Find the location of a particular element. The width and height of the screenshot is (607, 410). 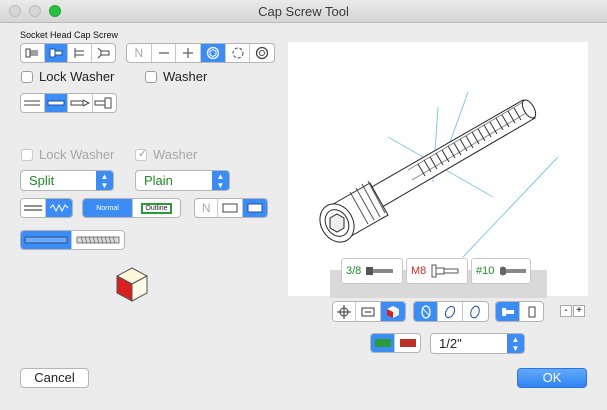

double-line-icon is located at coordinates (33, 208).